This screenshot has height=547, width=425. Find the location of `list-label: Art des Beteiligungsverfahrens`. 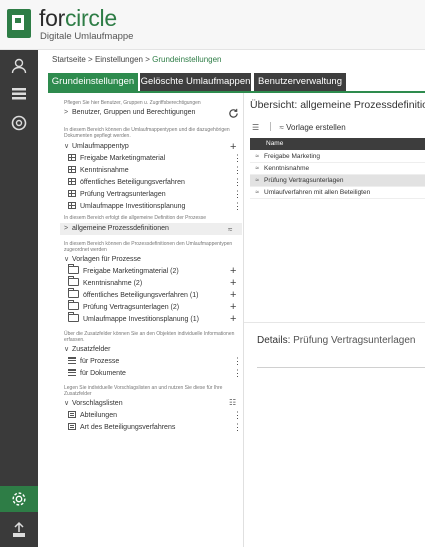

list-label: Art des Beteiligungsverfahrens is located at coordinates (128, 427).